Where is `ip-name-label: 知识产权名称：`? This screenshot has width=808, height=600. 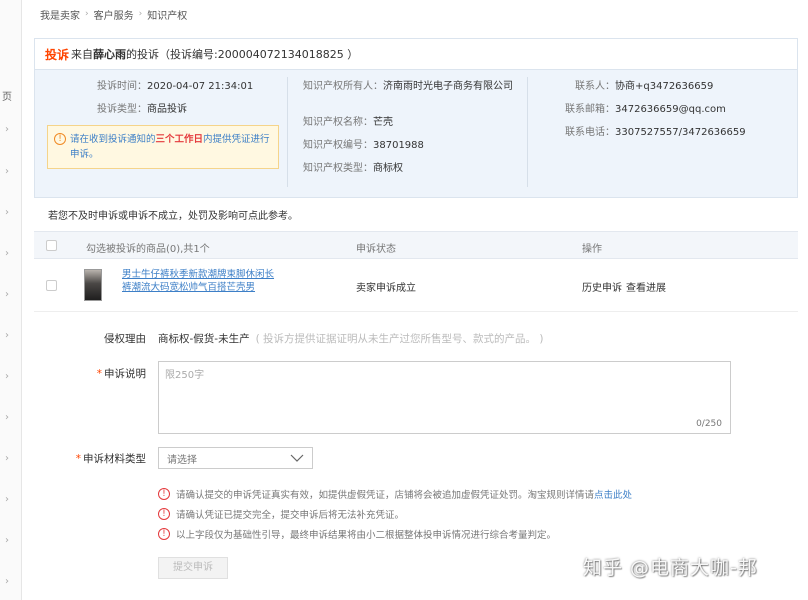 ip-name-label: 知识产权名称： is located at coordinates (338, 122).